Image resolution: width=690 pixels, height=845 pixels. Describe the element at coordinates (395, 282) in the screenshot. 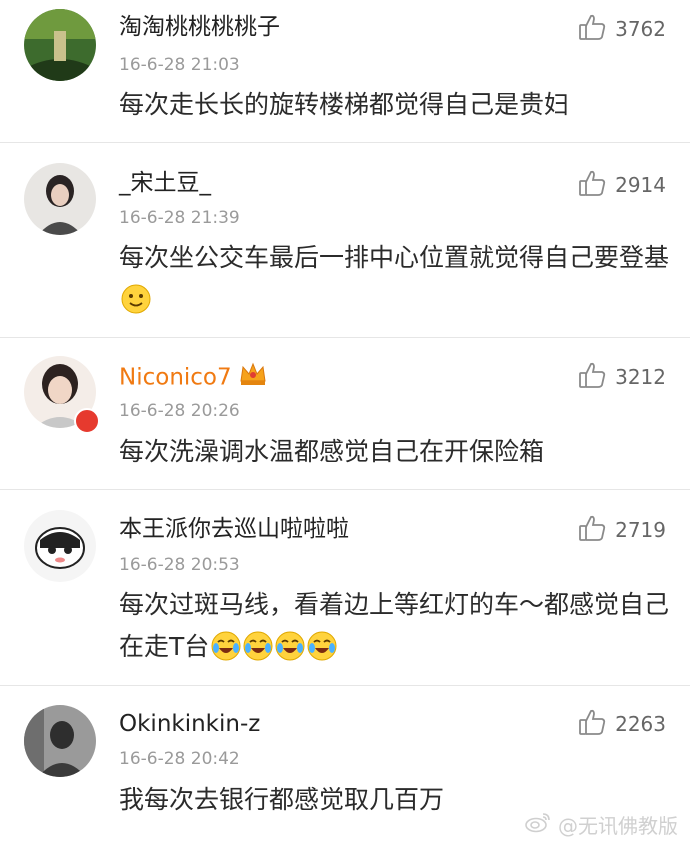

I see `comment-text: 每次坐公交车最后一排中心位置就觉得自己要登基` at that location.